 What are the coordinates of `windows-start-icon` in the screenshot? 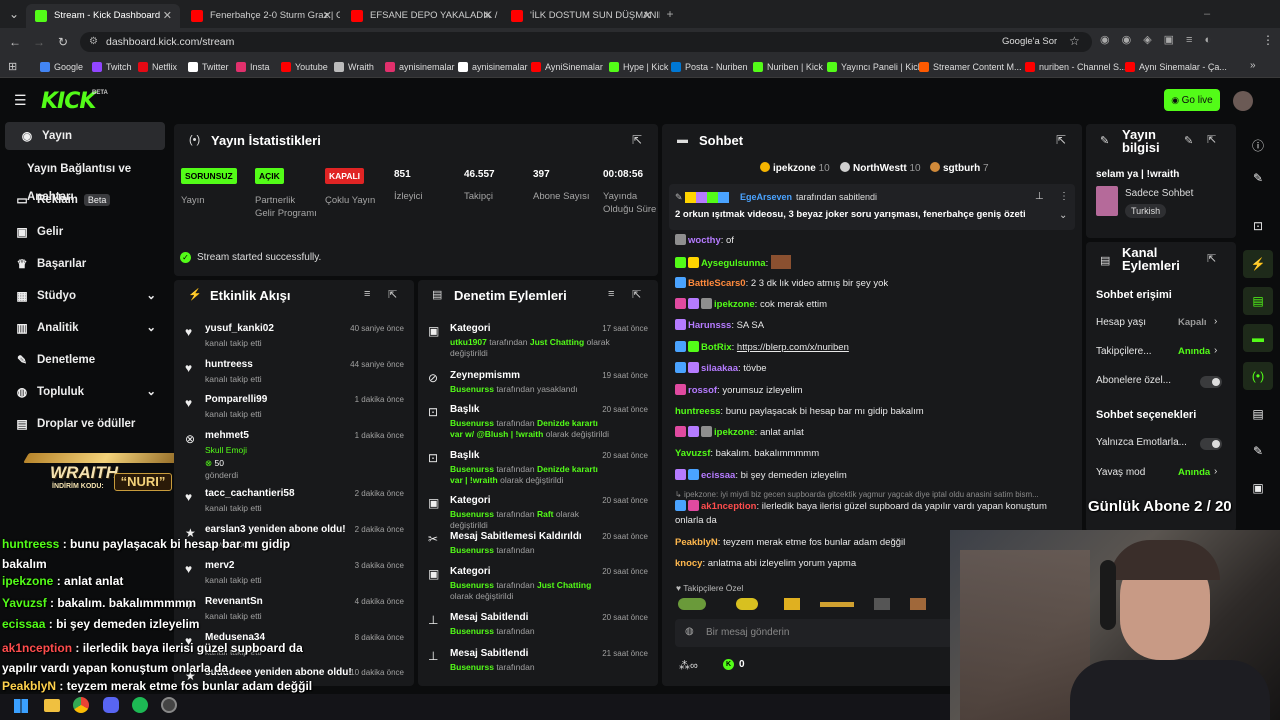 It's located at (21, 706).